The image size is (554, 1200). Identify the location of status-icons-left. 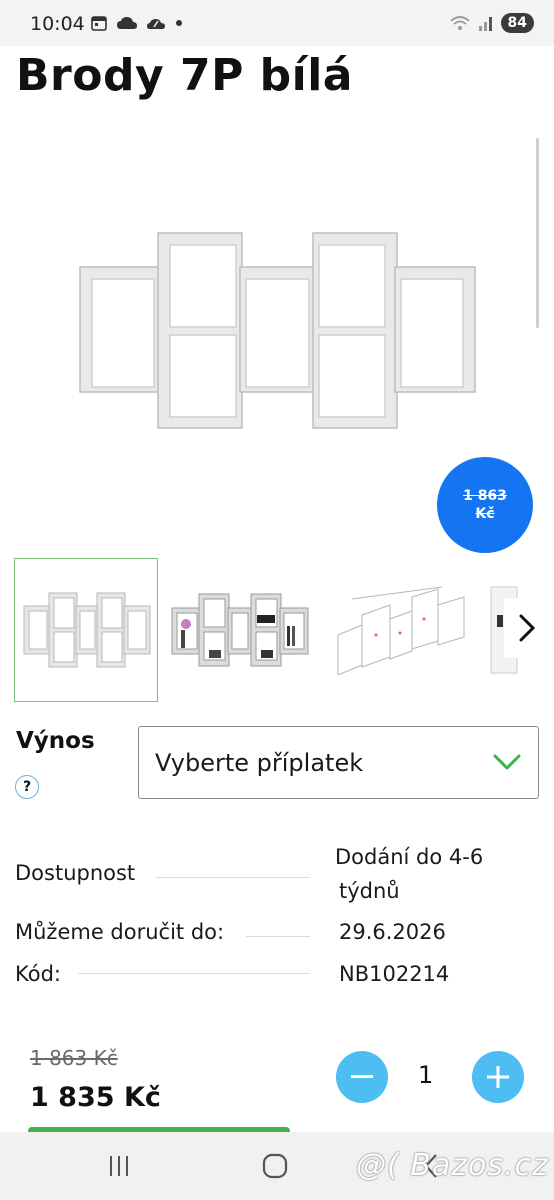
(136, 23).